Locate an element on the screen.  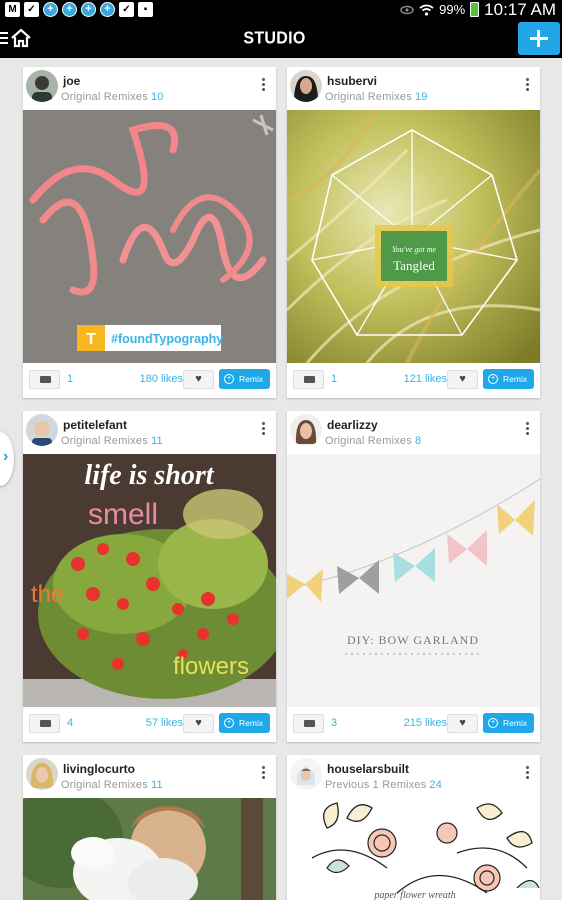
remix-image: life is short smell the flowers is located at coordinates (149, 580).